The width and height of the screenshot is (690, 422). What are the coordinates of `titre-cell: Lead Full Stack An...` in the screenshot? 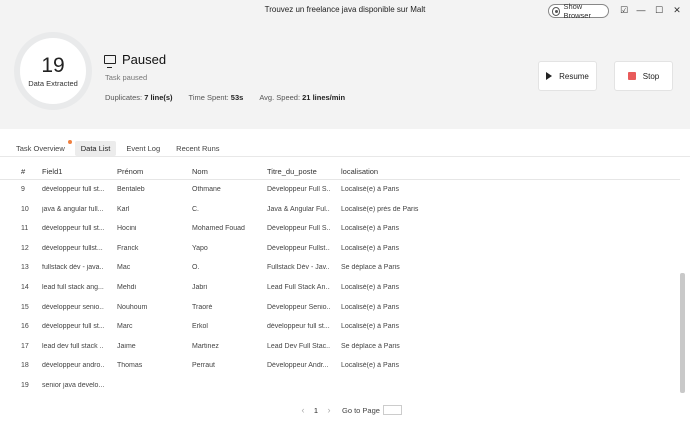 It's located at (298, 287).